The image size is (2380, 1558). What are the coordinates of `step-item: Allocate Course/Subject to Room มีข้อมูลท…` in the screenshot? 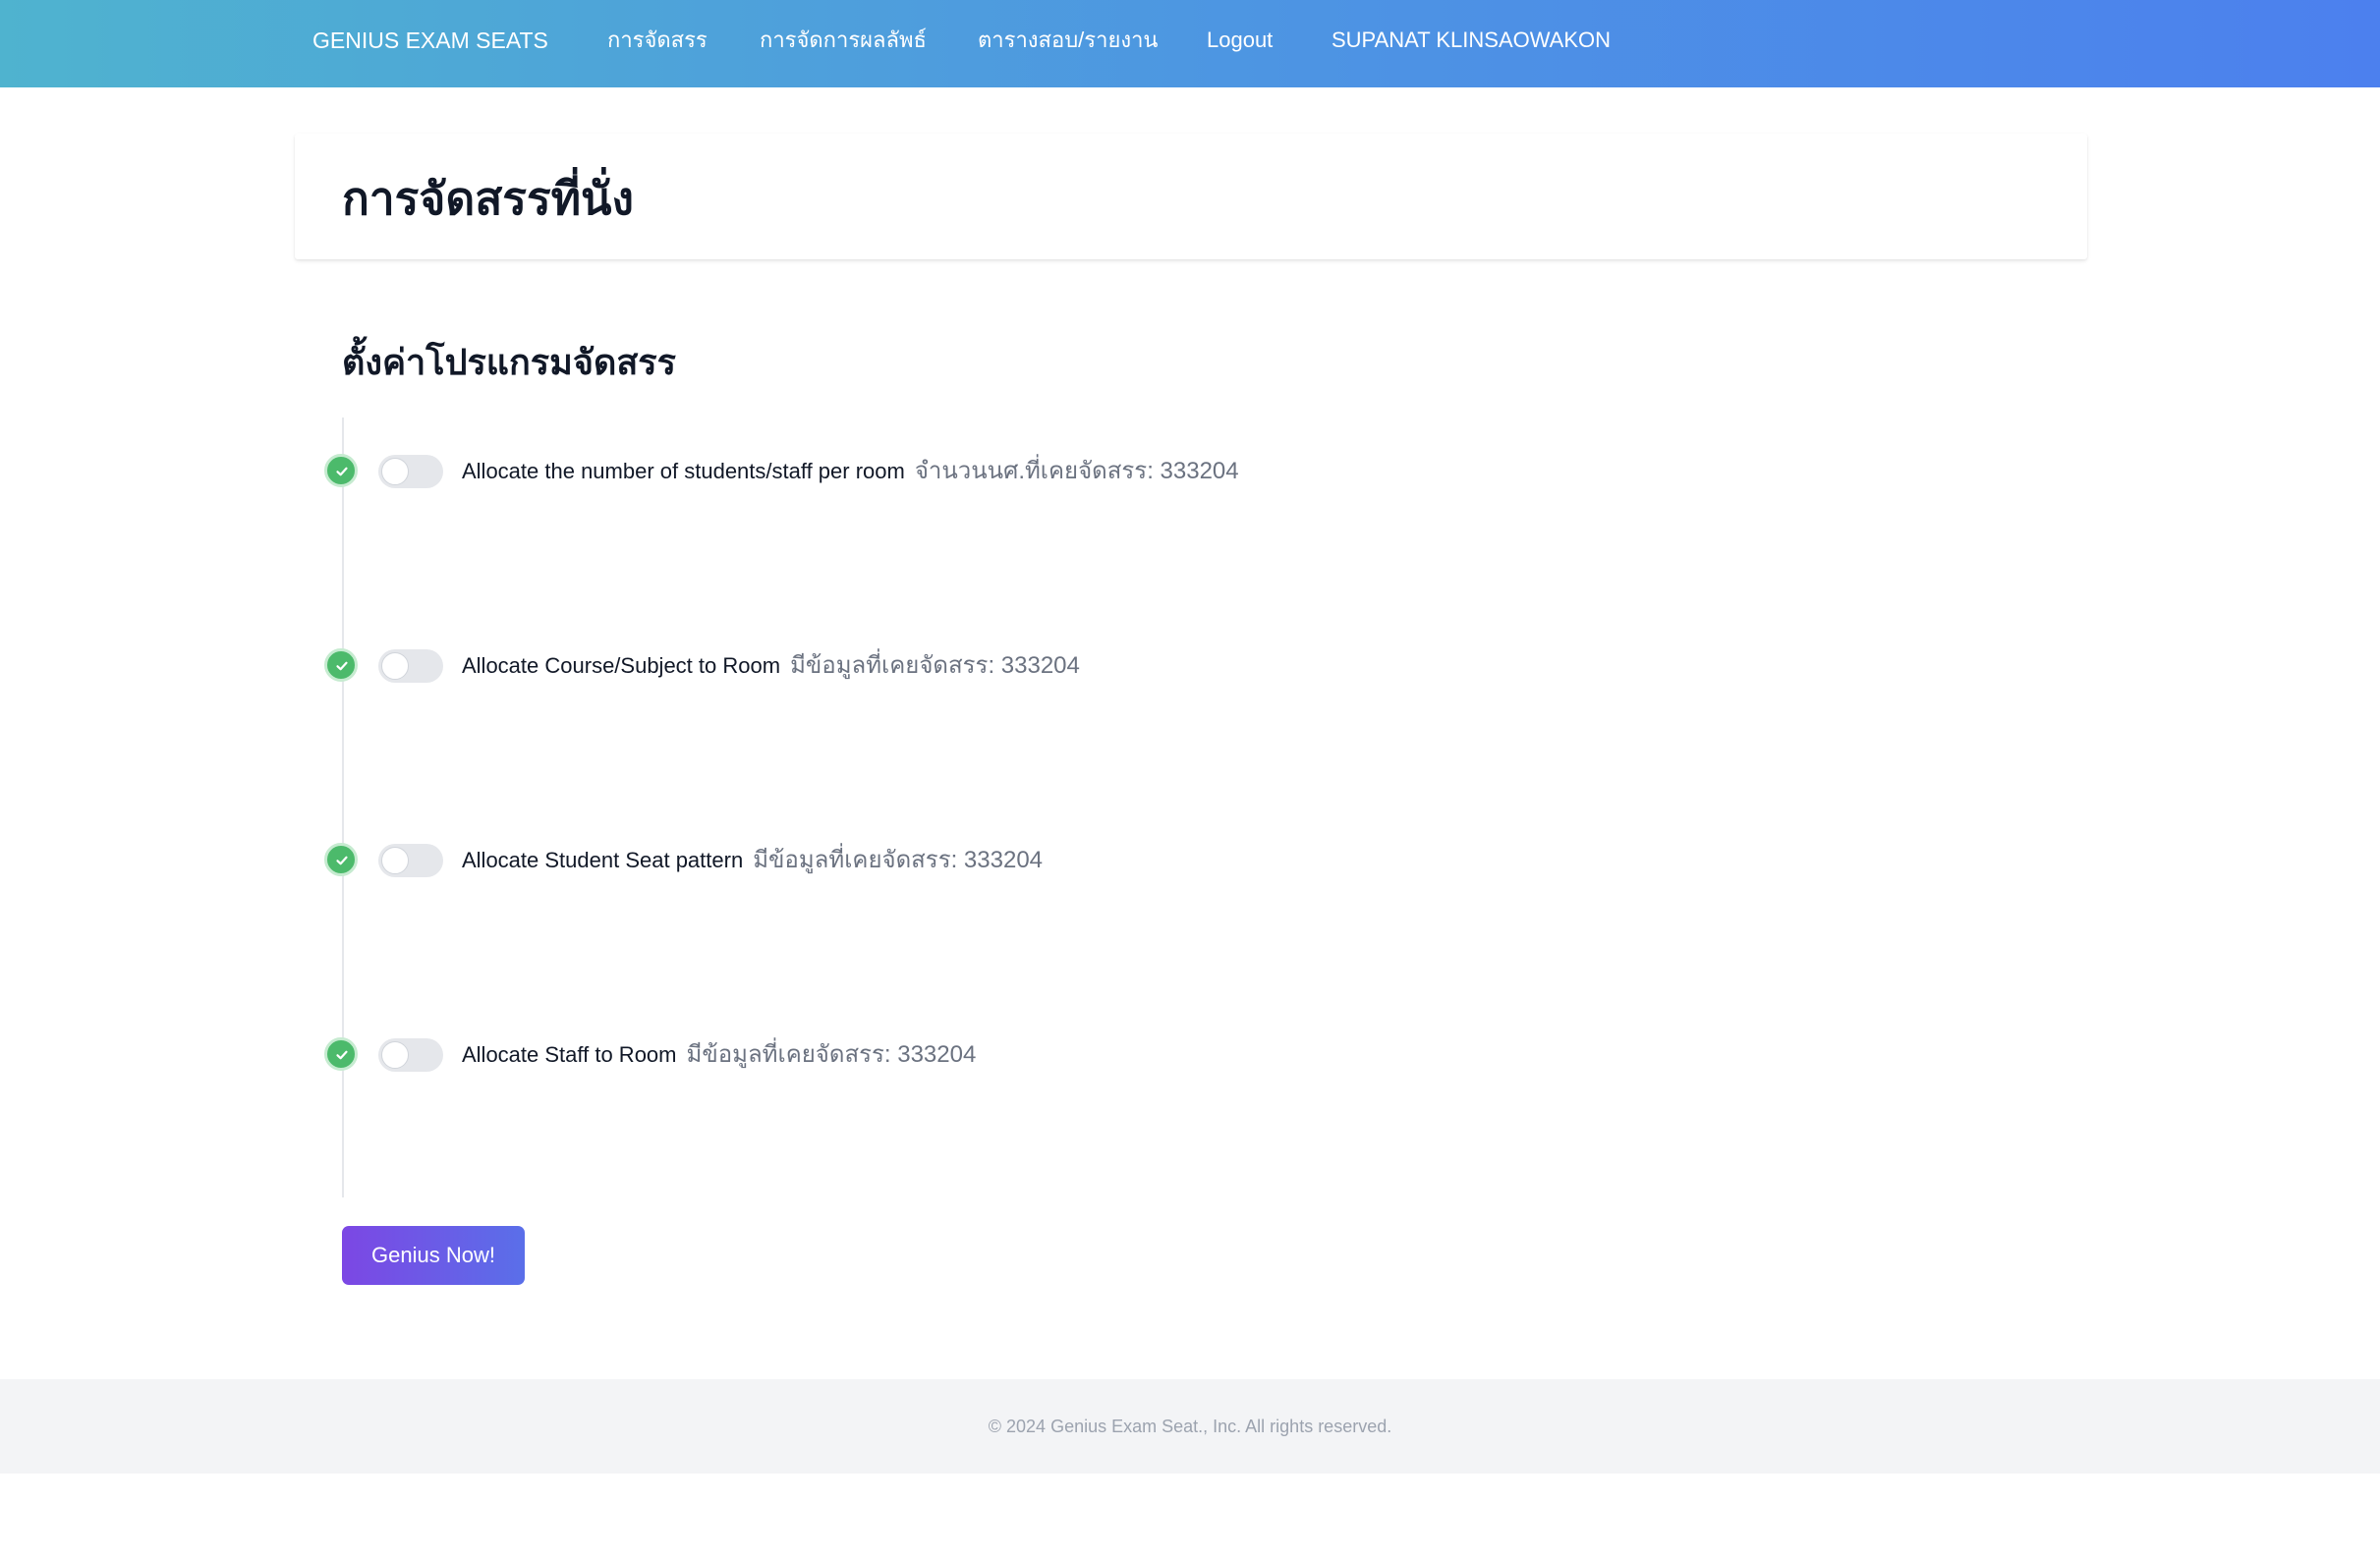 It's located at (1061, 668).